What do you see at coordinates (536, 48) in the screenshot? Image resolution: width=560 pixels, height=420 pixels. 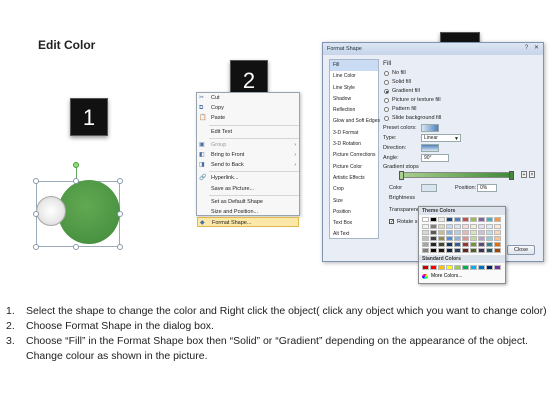 I see `close-icon: ✕` at bounding box center [536, 48].